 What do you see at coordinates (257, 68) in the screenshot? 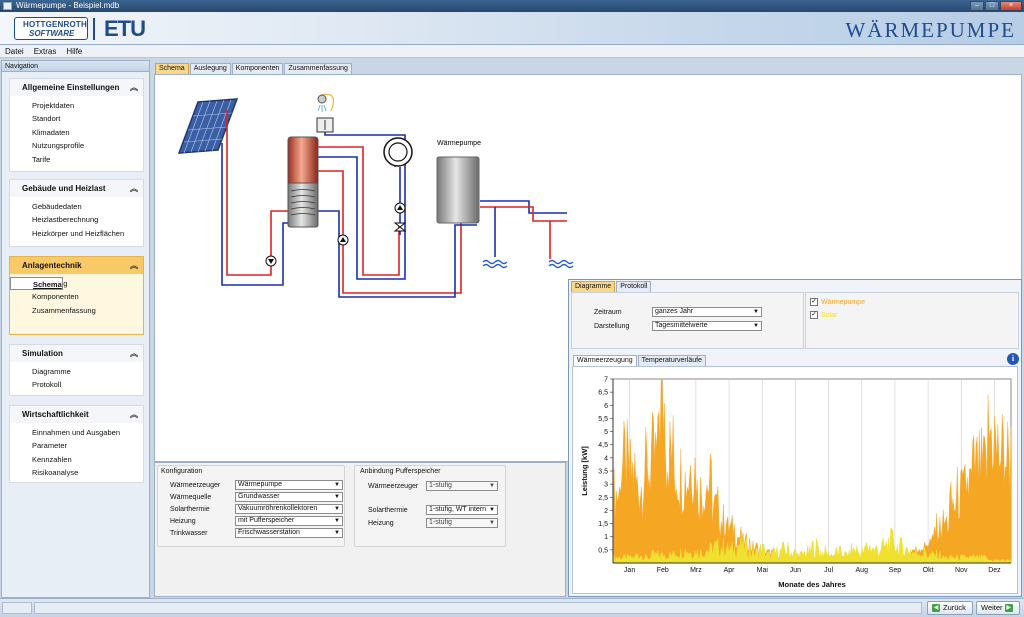
I see `tab-komponenten: Komponenten` at bounding box center [257, 68].